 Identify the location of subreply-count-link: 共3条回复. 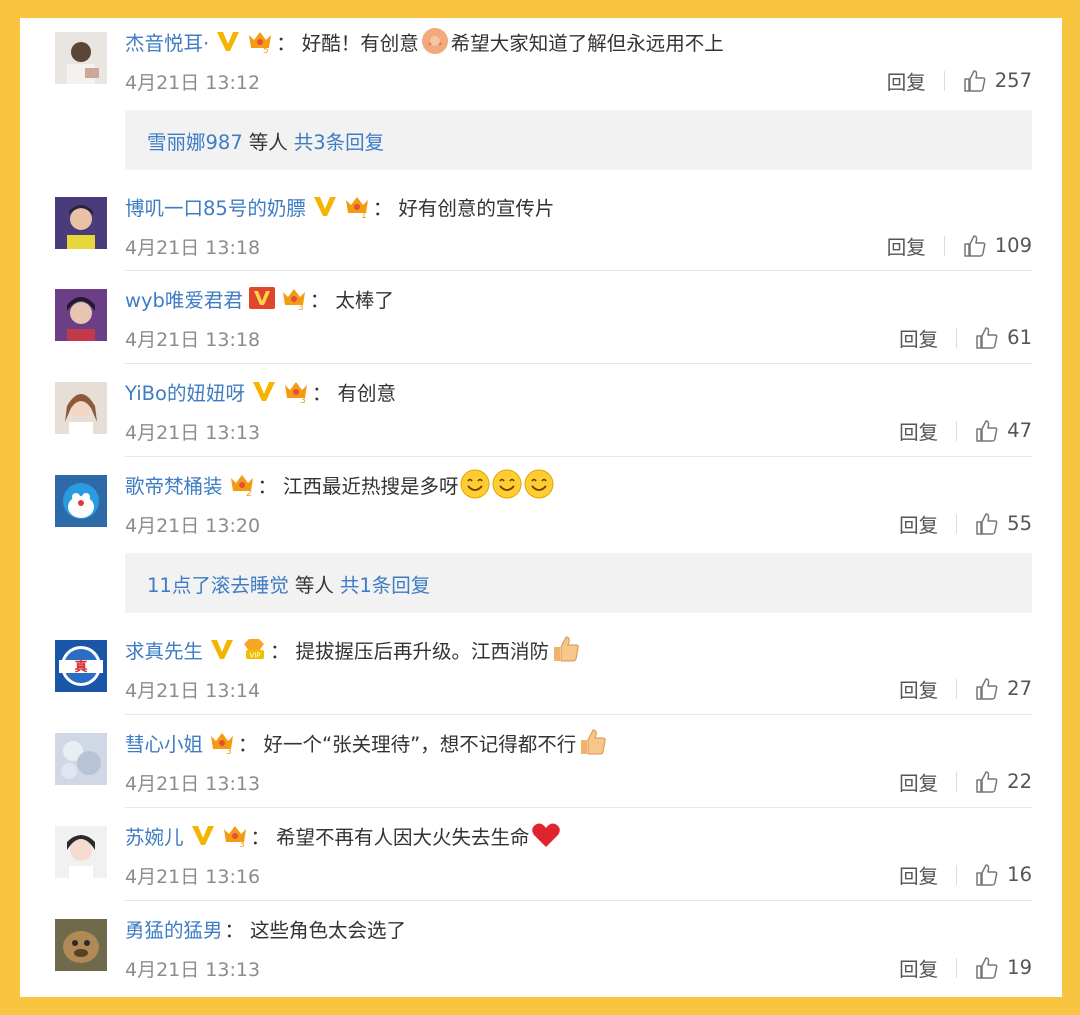
(339, 140).